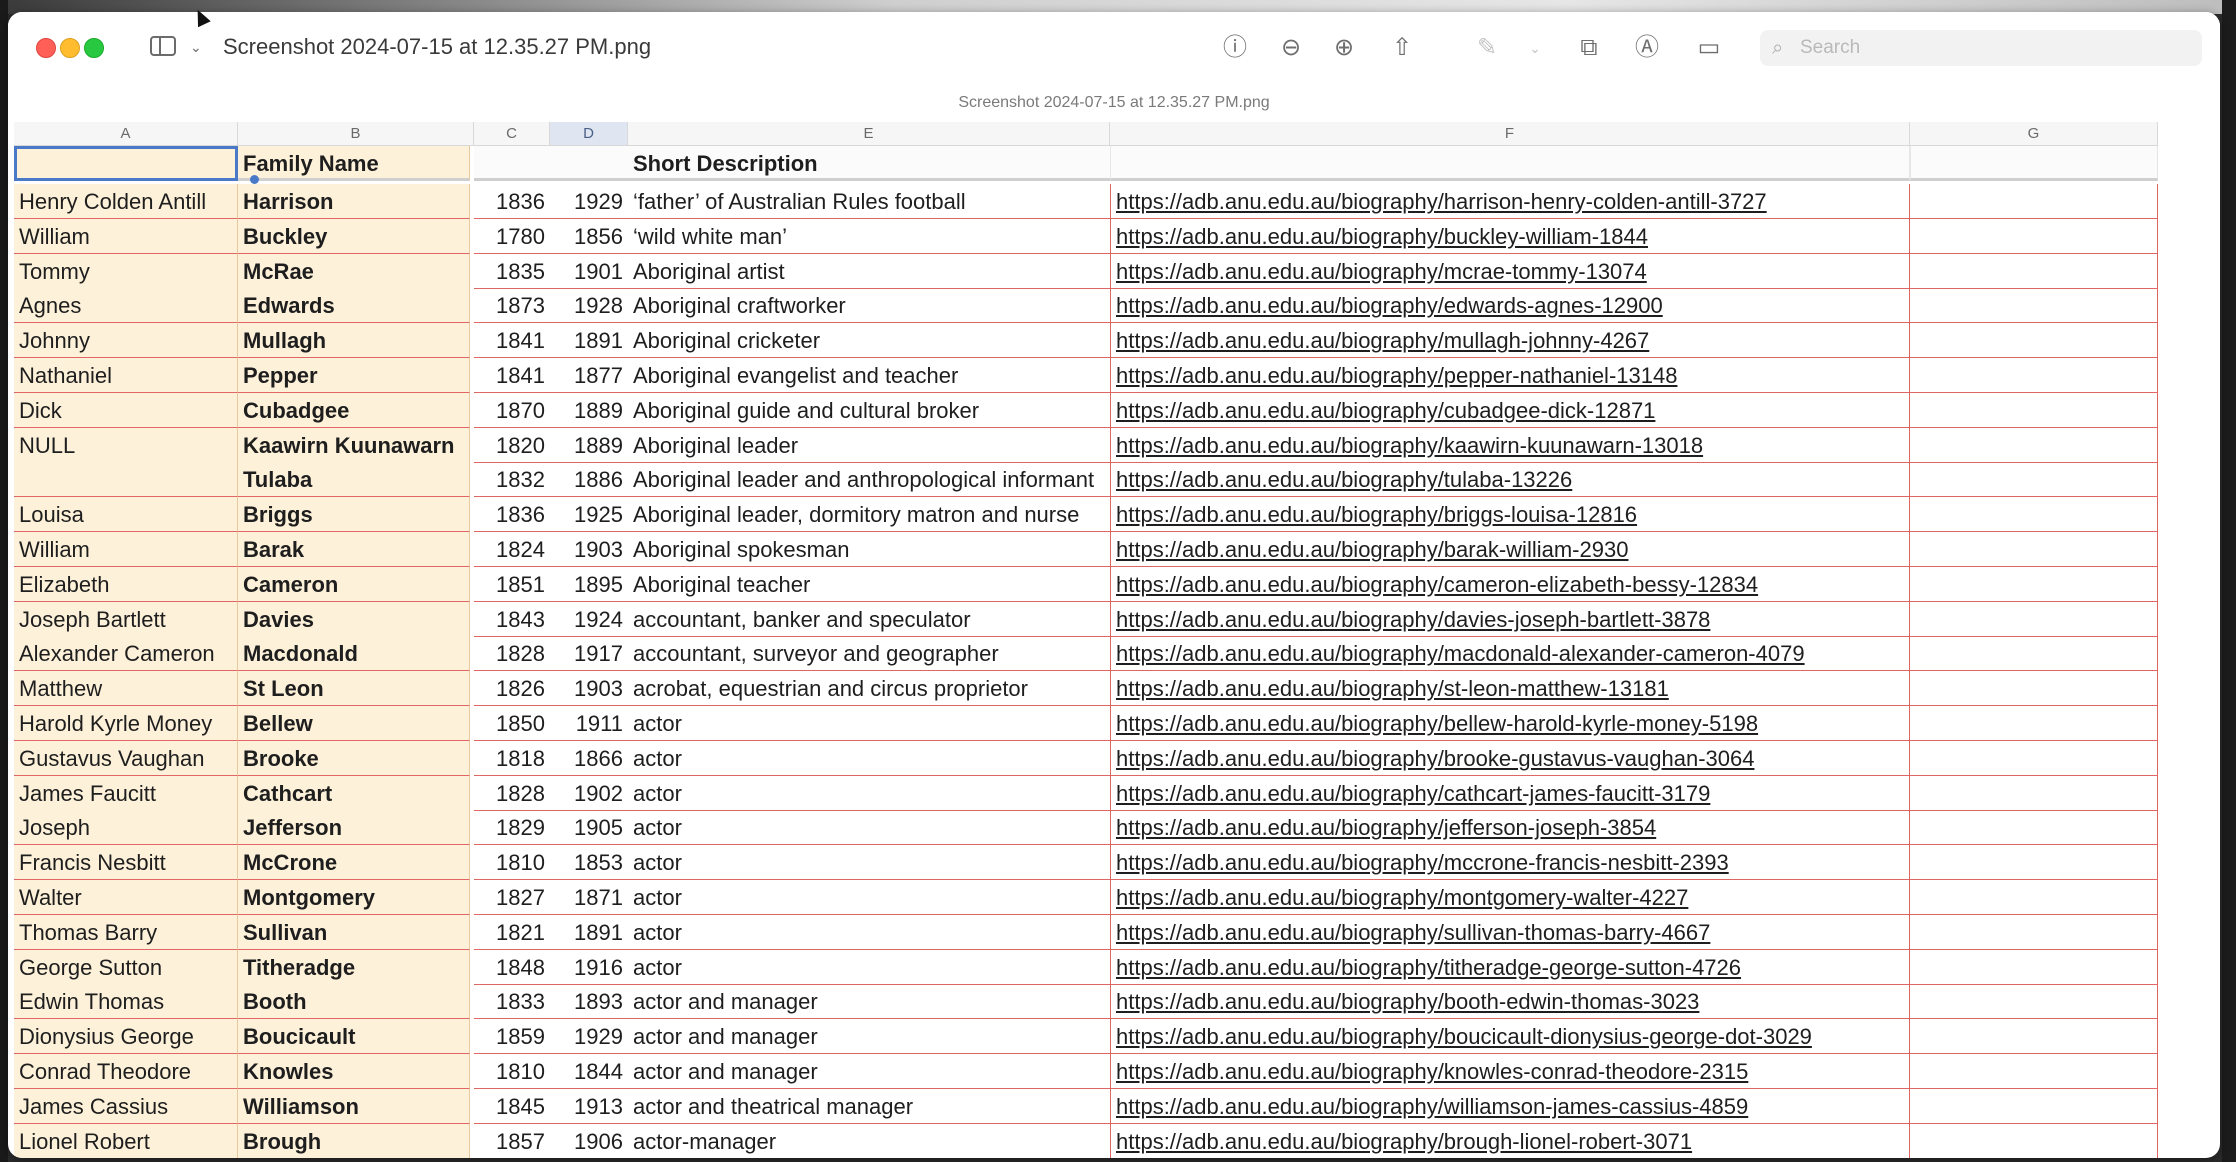  I want to click on description-cell: Aboriginal cricketer, so click(869, 341).